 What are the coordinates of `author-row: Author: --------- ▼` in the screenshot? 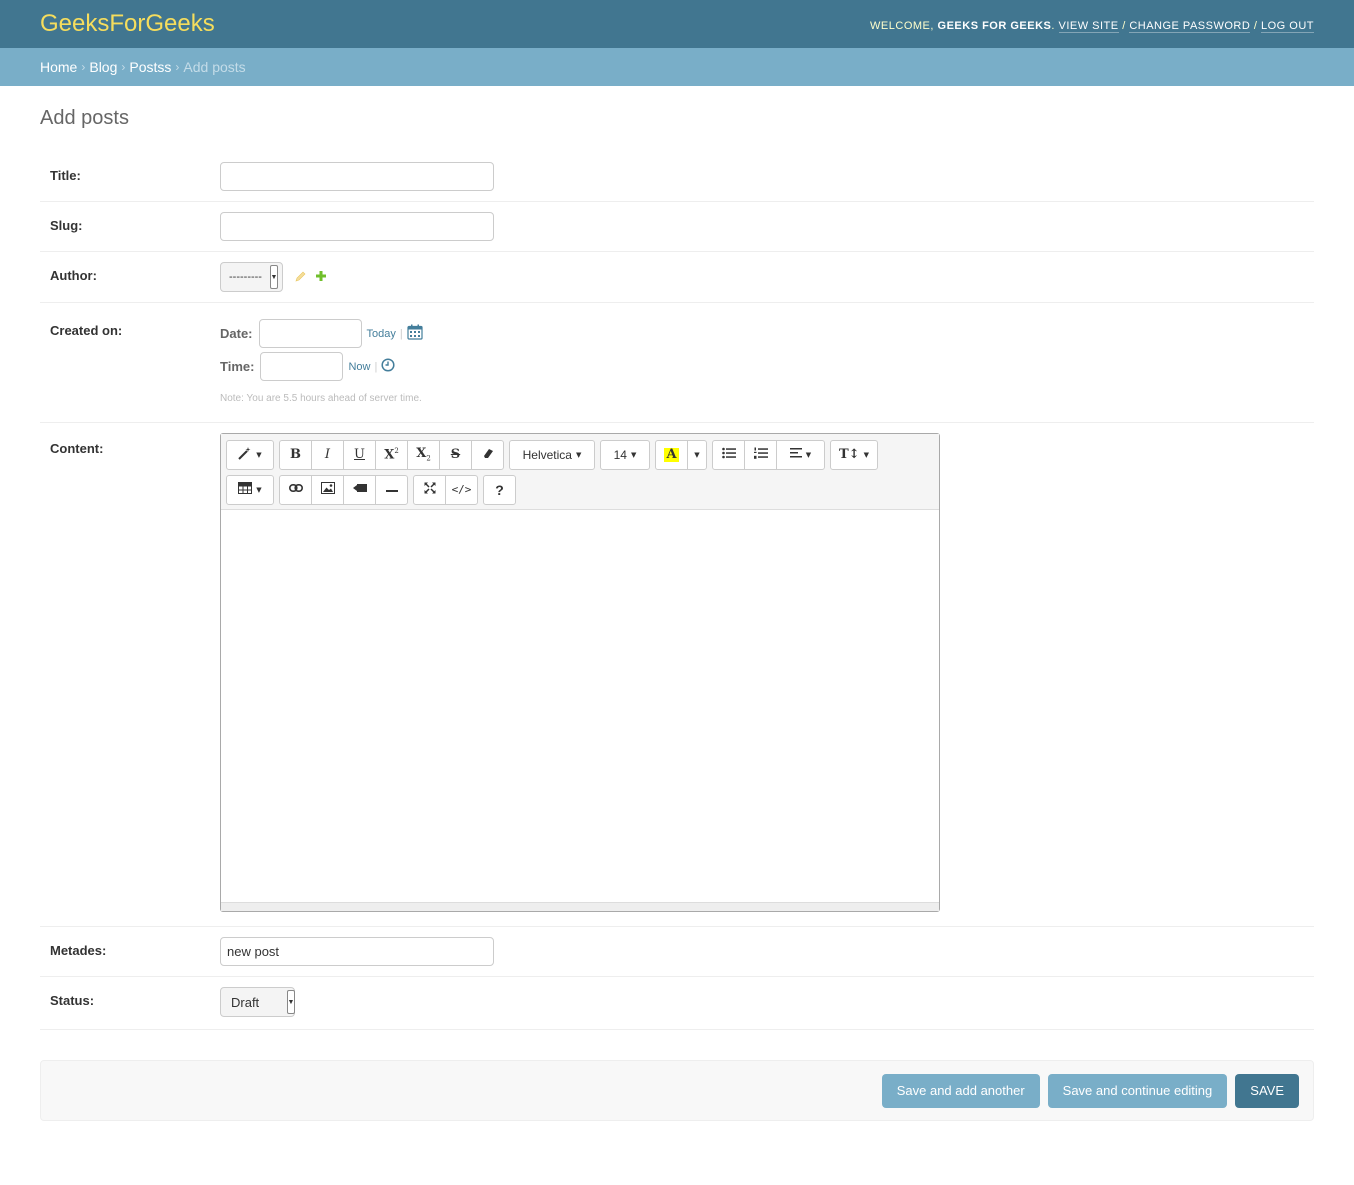 It's located at (677, 277).